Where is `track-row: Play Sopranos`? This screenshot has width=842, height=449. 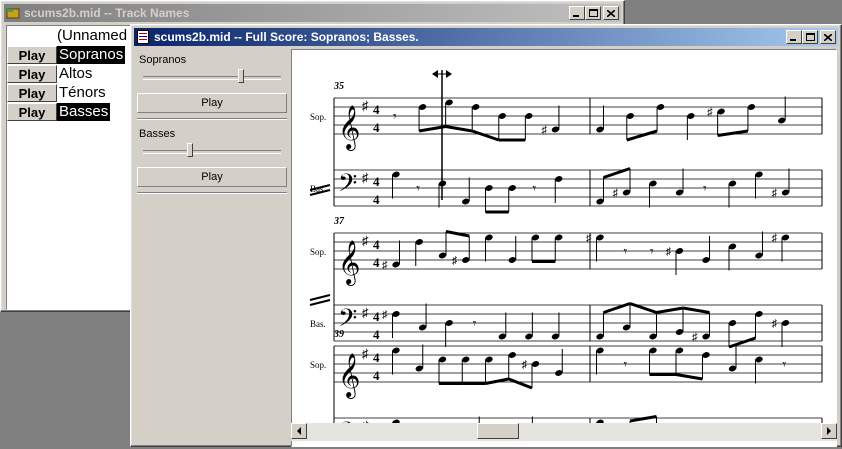
track-row: Play Sopranos is located at coordinates (66, 55).